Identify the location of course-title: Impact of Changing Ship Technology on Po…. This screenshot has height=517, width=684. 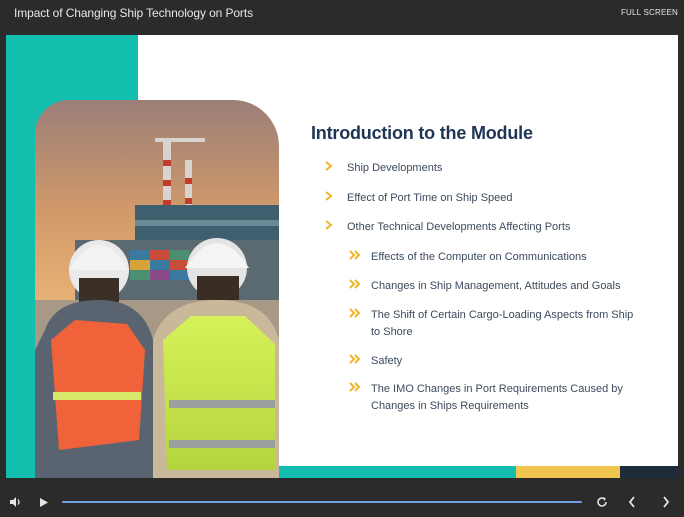
(133, 13).